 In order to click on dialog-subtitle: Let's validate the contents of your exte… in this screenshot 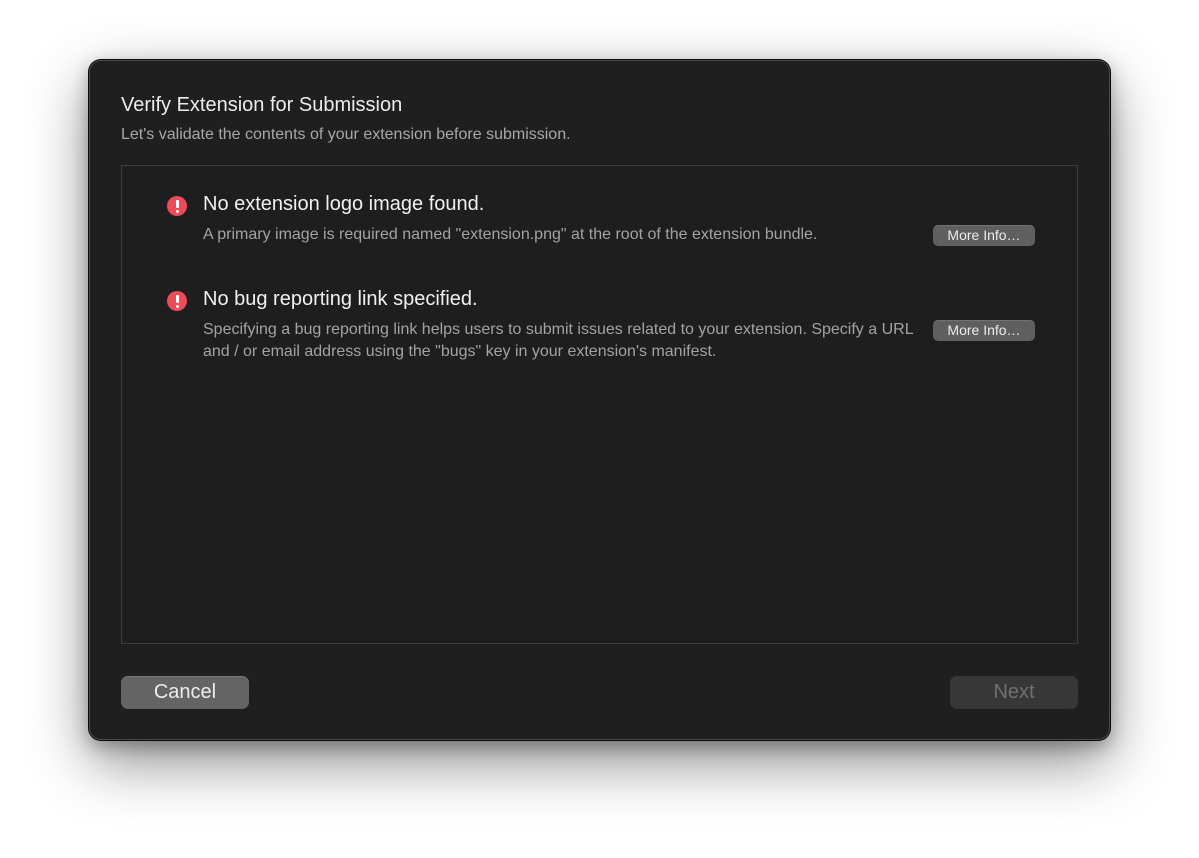, I will do `click(346, 134)`.